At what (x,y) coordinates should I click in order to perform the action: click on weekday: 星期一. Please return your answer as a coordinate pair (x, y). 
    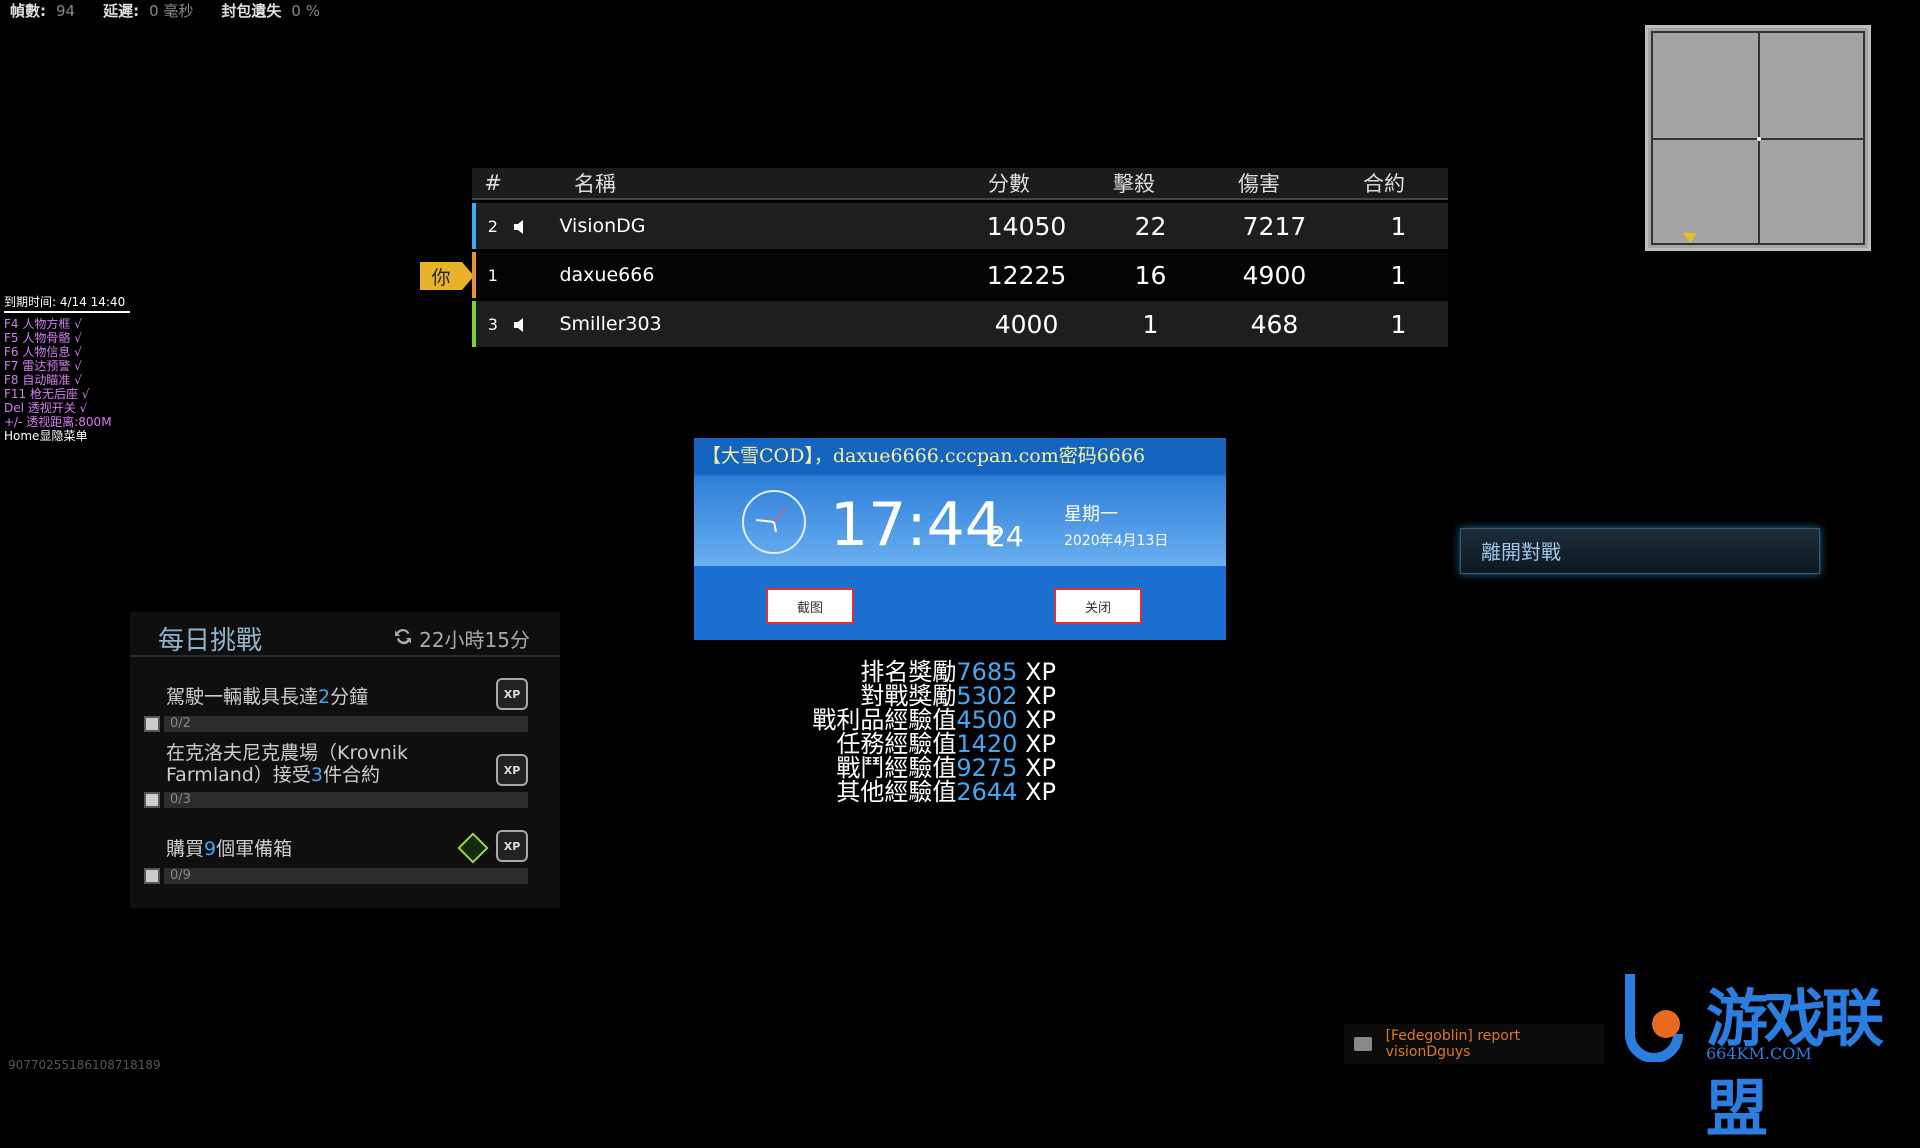
    Looking at the image, I should click on (1091, 514).